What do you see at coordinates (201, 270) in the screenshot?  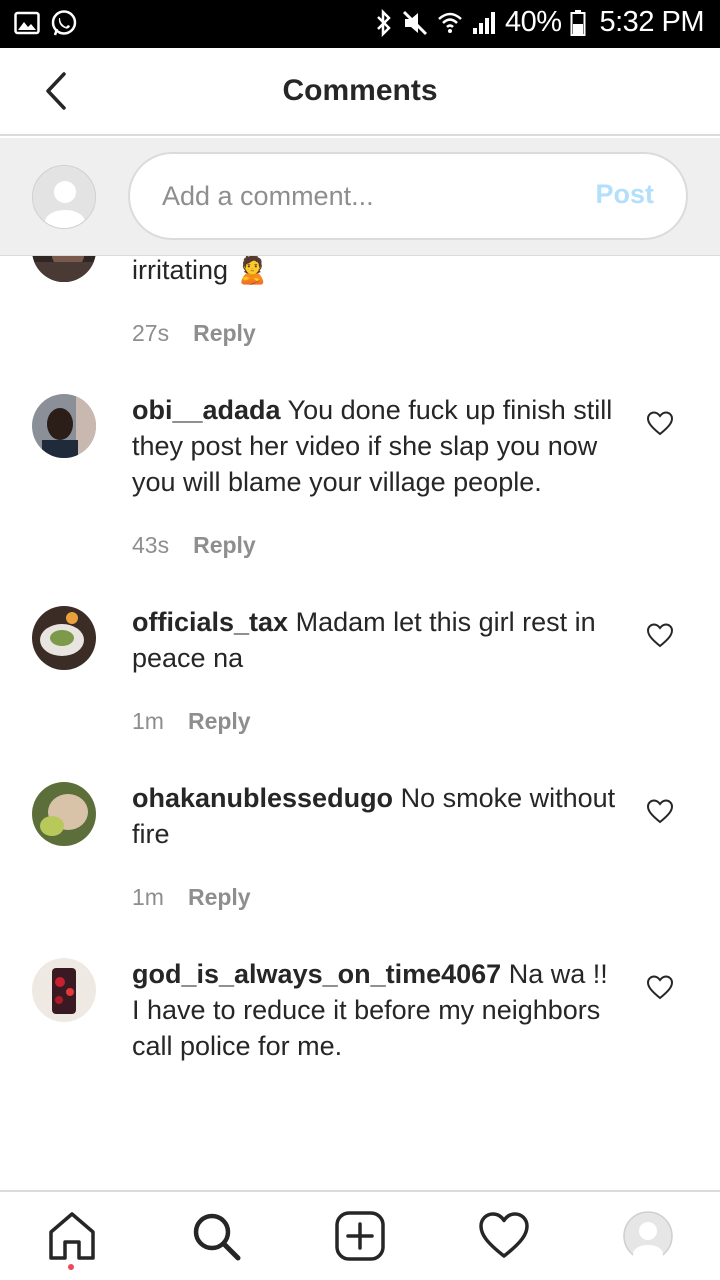 I see `comment-body: irritating 🙎` at bounding box center [201, 270].